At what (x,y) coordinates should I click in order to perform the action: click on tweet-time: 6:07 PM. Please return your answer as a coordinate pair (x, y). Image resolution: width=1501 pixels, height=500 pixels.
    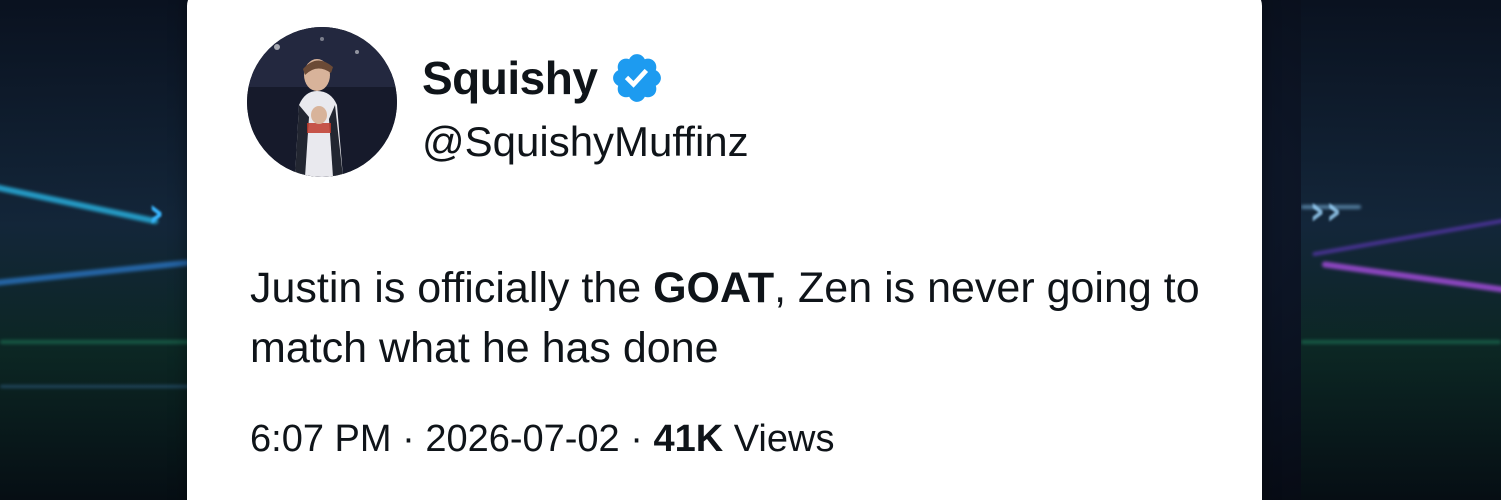
    Looking at the image, I should click on (321, 439).